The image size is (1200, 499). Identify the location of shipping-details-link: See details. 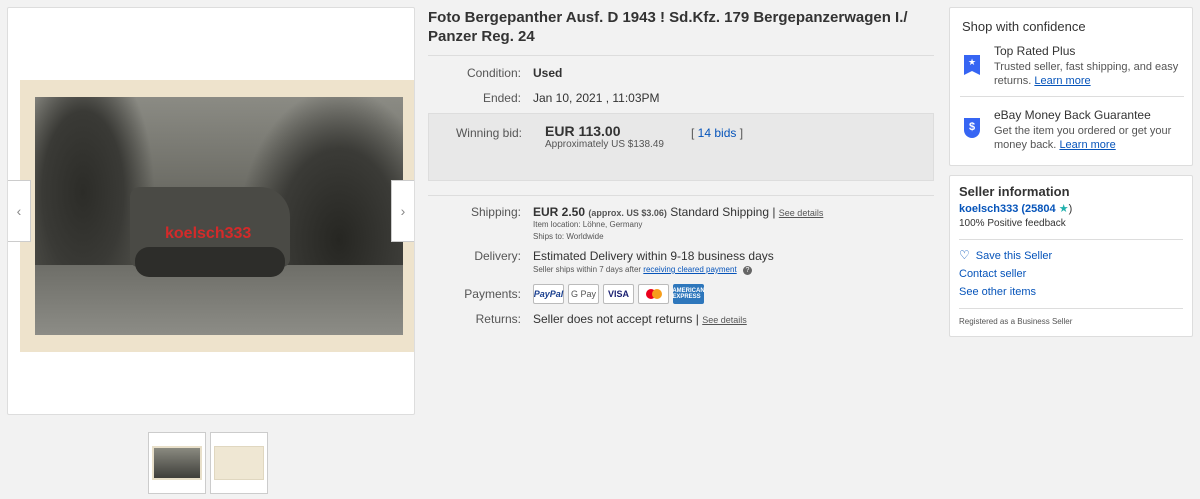
(801, 213).